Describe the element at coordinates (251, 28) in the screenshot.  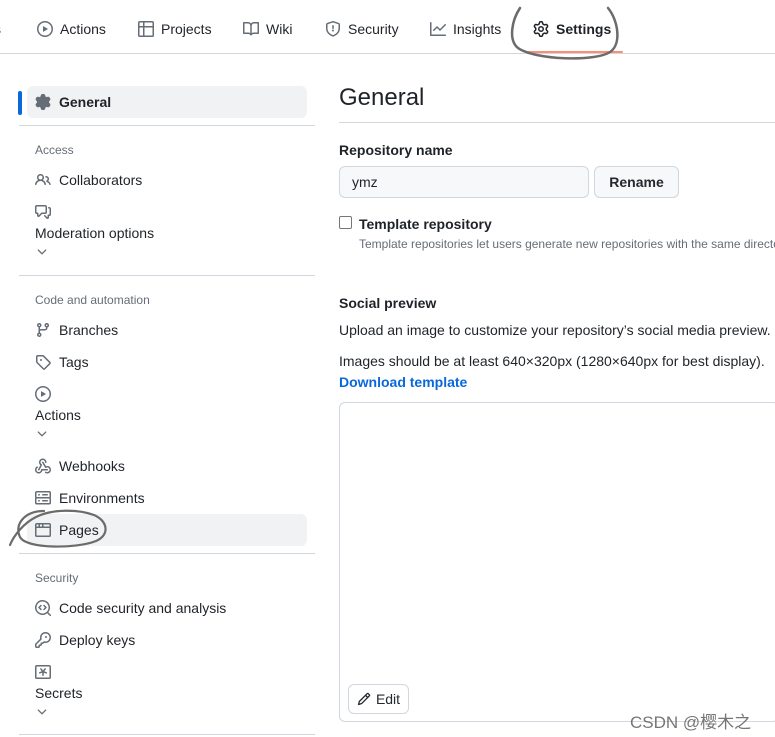
I see `book-icon` at that location.